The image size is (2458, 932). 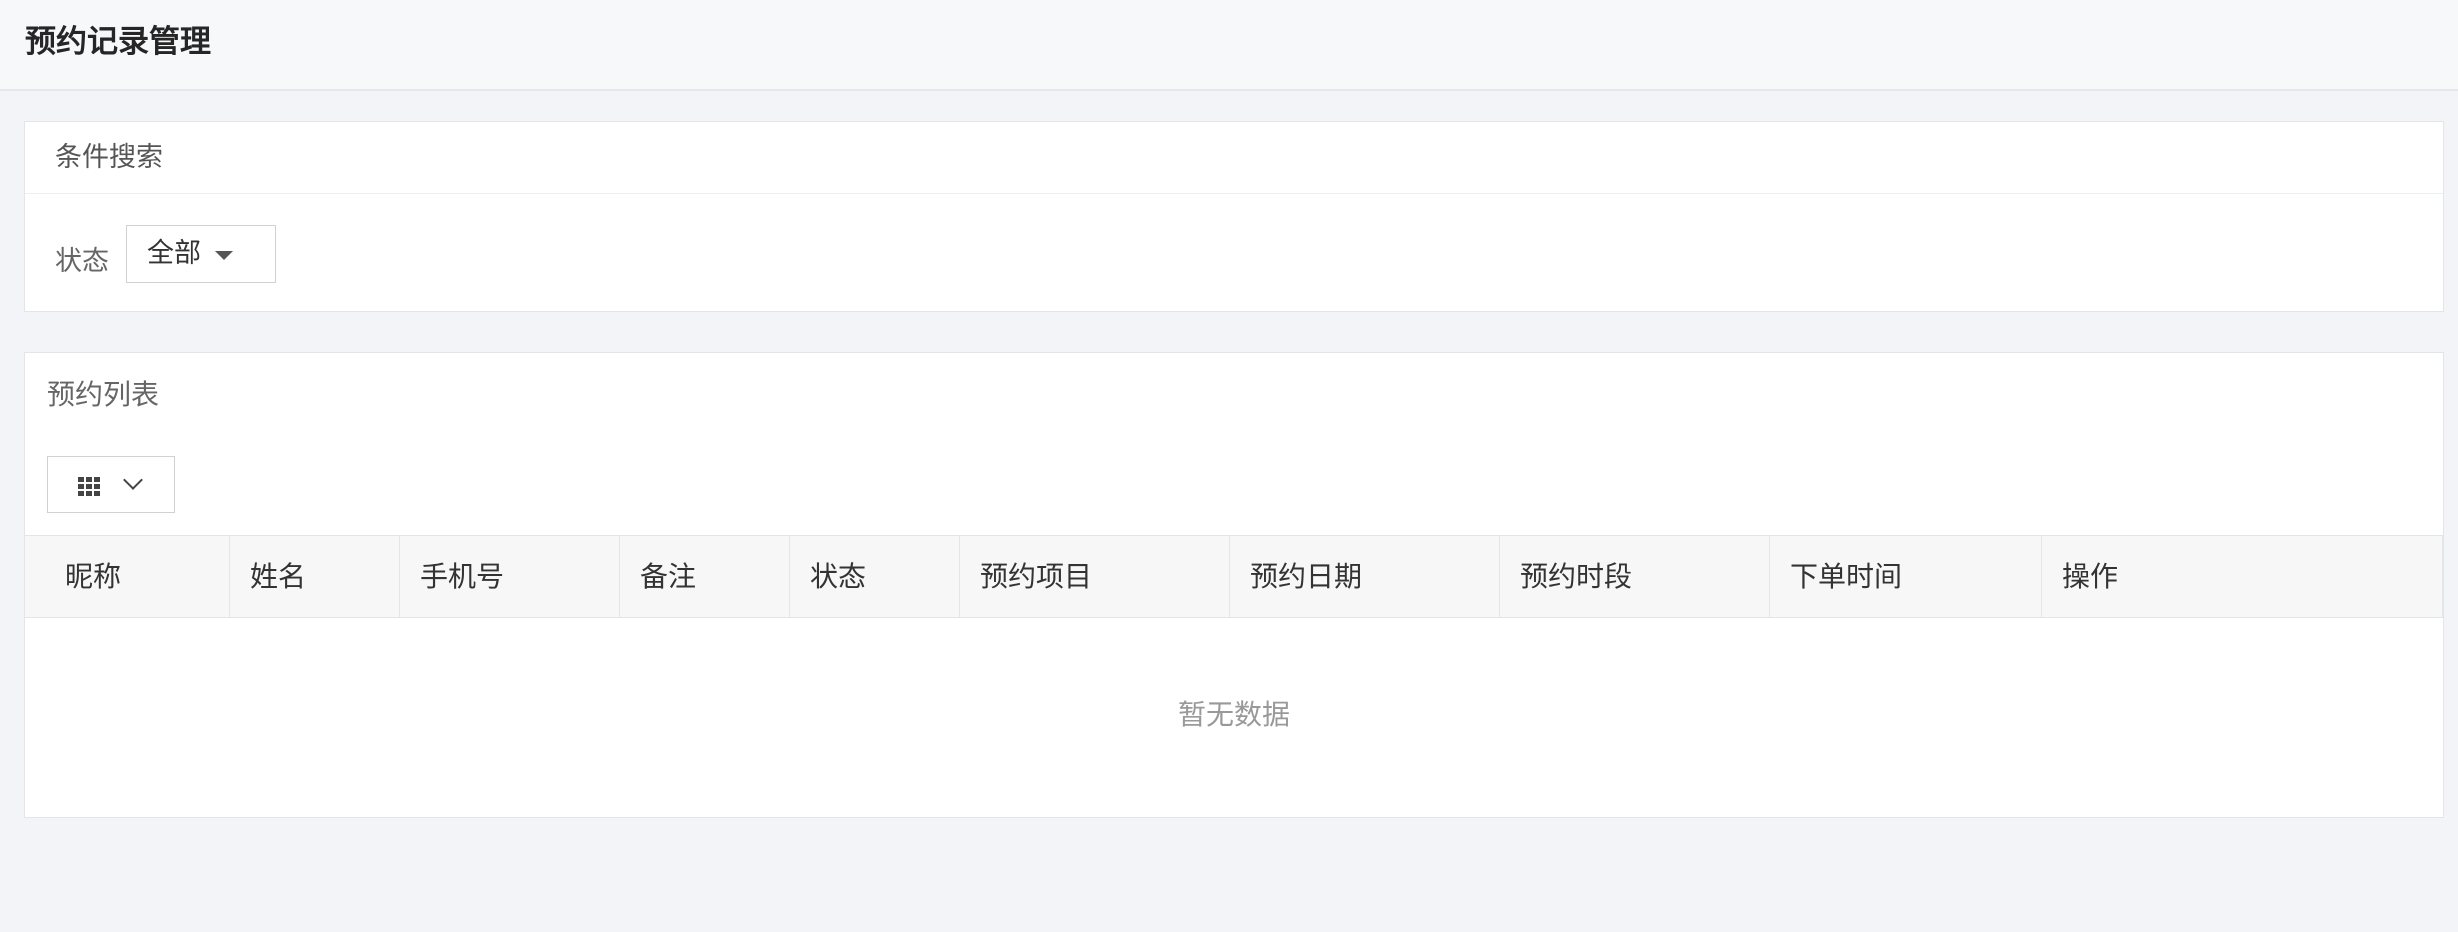 What do you see at coordinates (1635, 576) in the screenshot?
I see `column-header-time-slot: 预约时段` at bounding box center [1635, 576].